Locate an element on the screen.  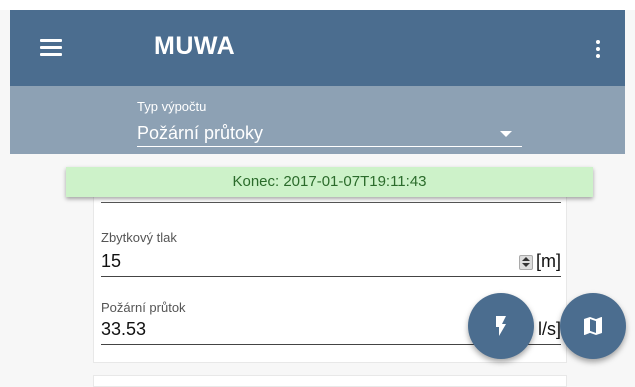
residual-pressure-field: 15 [m] is located at coordinates (331, 261).